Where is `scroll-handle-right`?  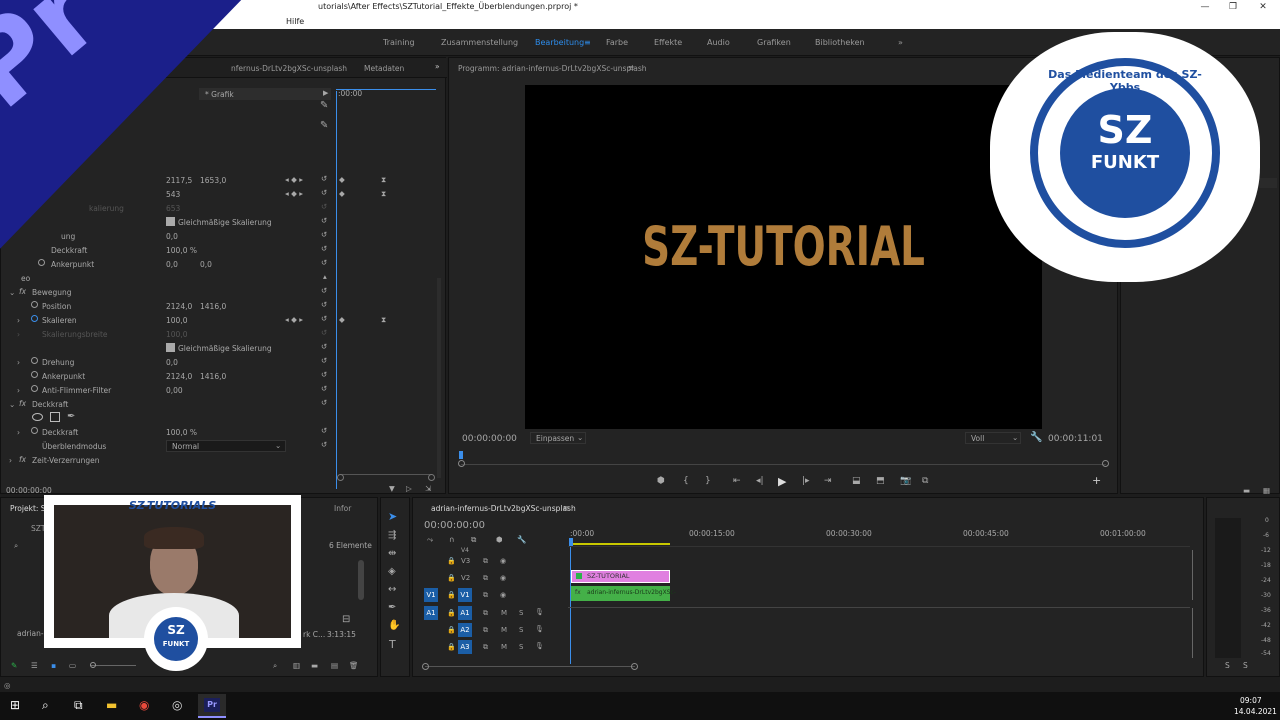 scroll-handle-right is located at coordinates (431, 477).